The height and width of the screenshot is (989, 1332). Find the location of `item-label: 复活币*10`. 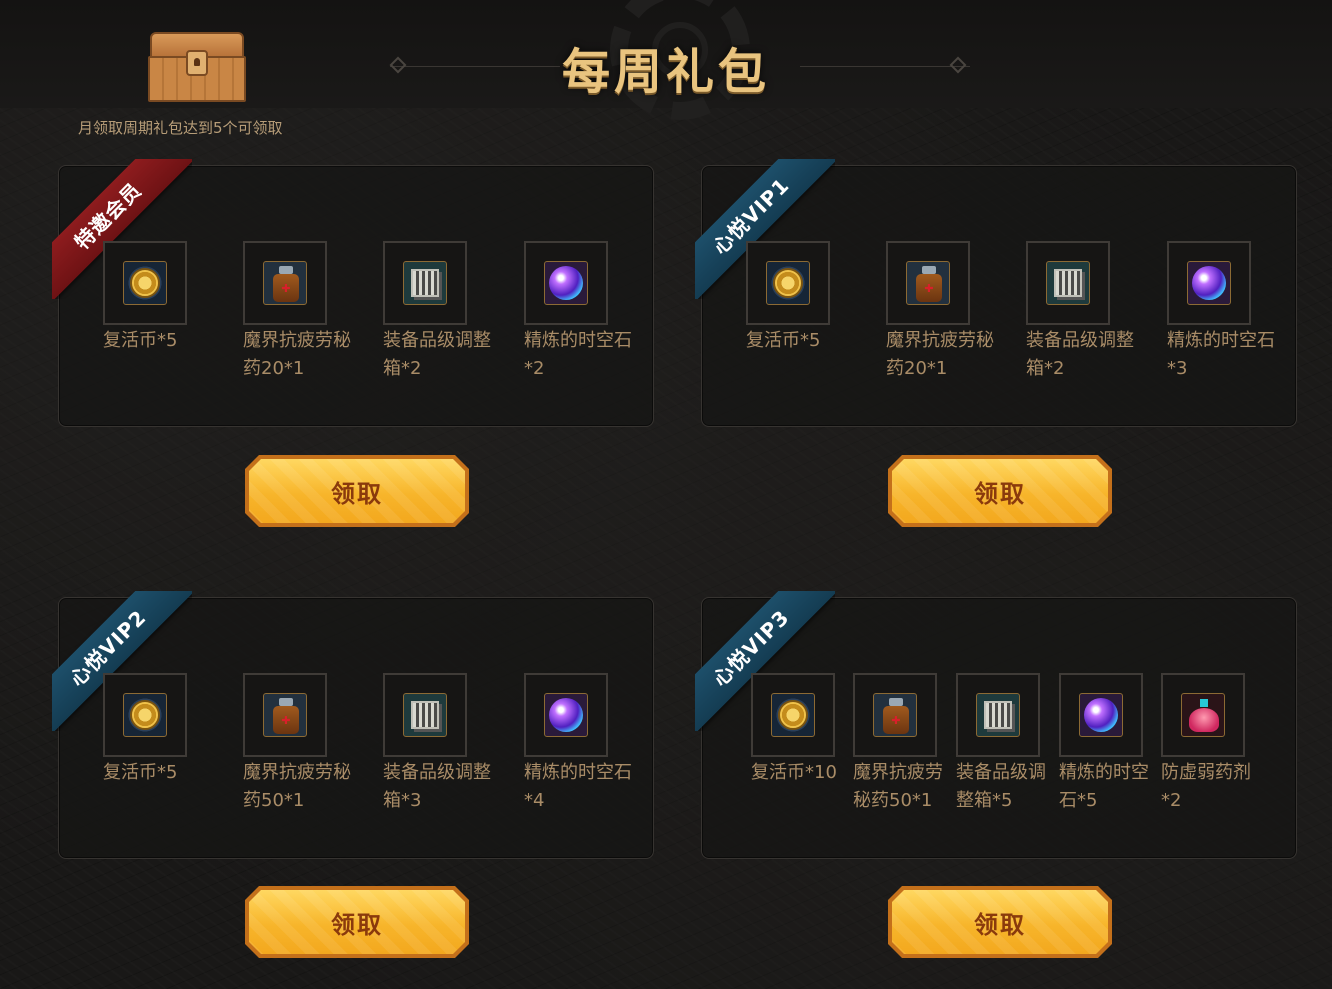

item-label: 复活币*10 is located at coordinates (794, 772).